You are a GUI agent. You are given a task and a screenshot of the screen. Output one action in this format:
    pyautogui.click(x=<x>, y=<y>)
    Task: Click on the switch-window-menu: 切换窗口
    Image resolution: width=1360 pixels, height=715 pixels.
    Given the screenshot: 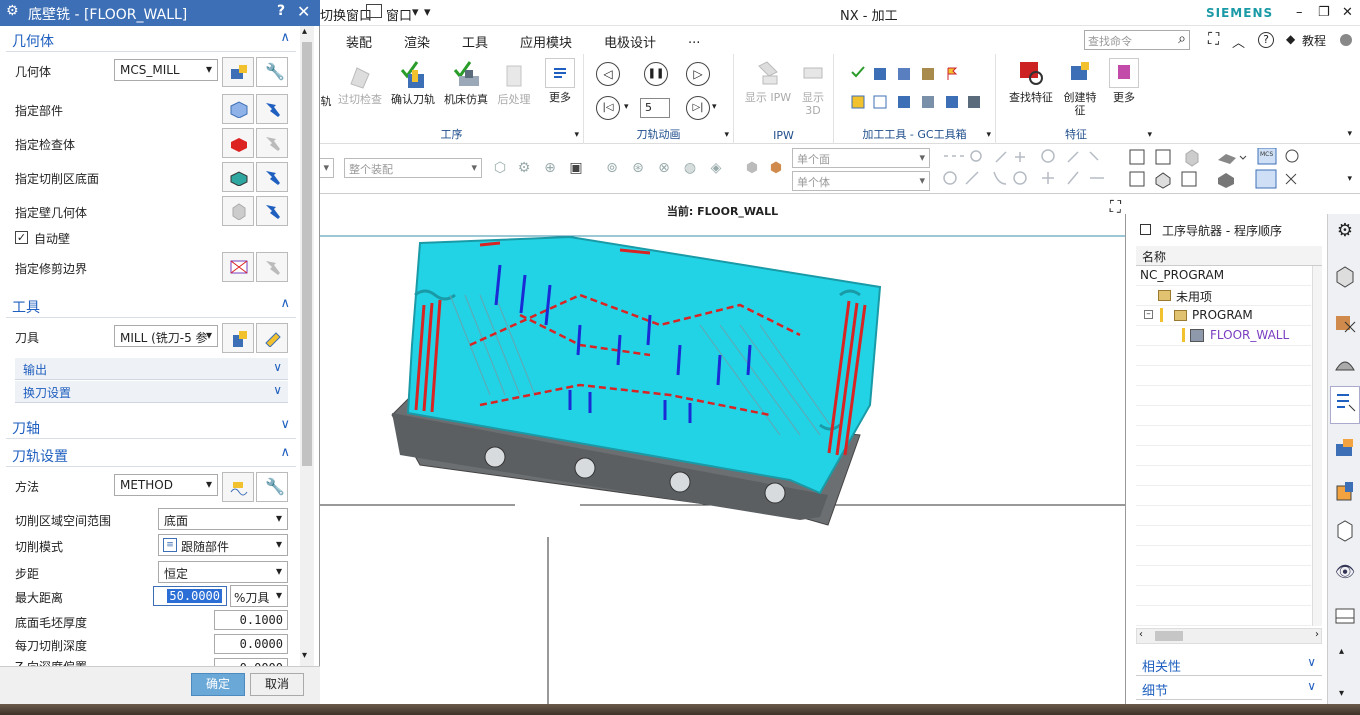 What is the action you would take?
    pyautogui.click(x=346, y=14)
    